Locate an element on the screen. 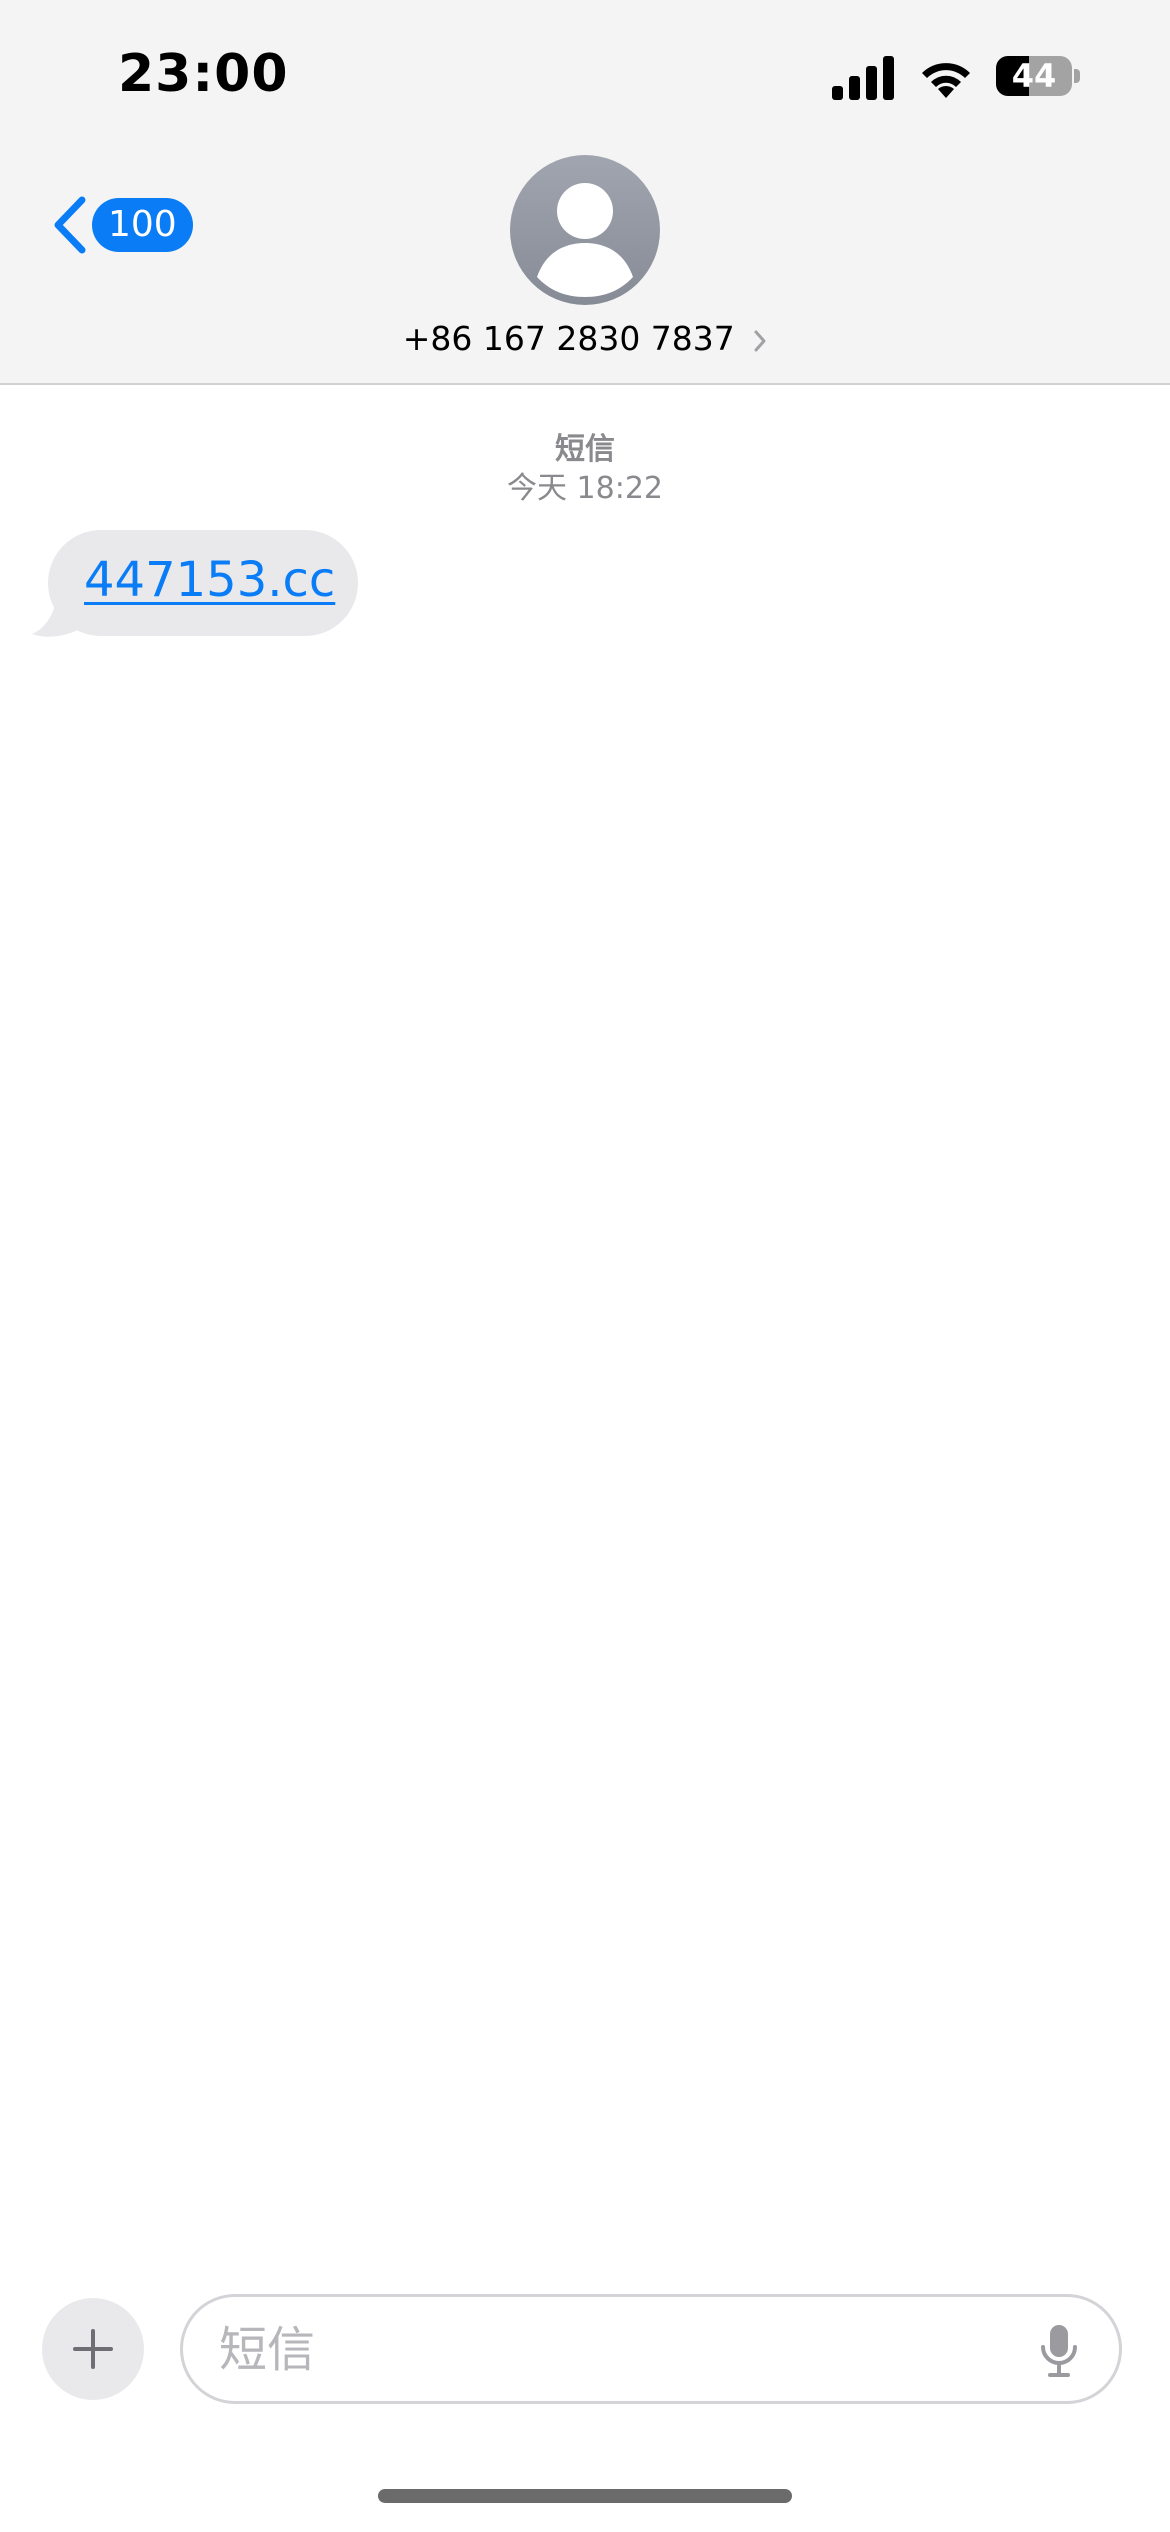 Image resolution: width=1170 pixels, height=2532 pixels. contact-header-button: +86 167 2830 7837 is located at coordinates (585, 260).